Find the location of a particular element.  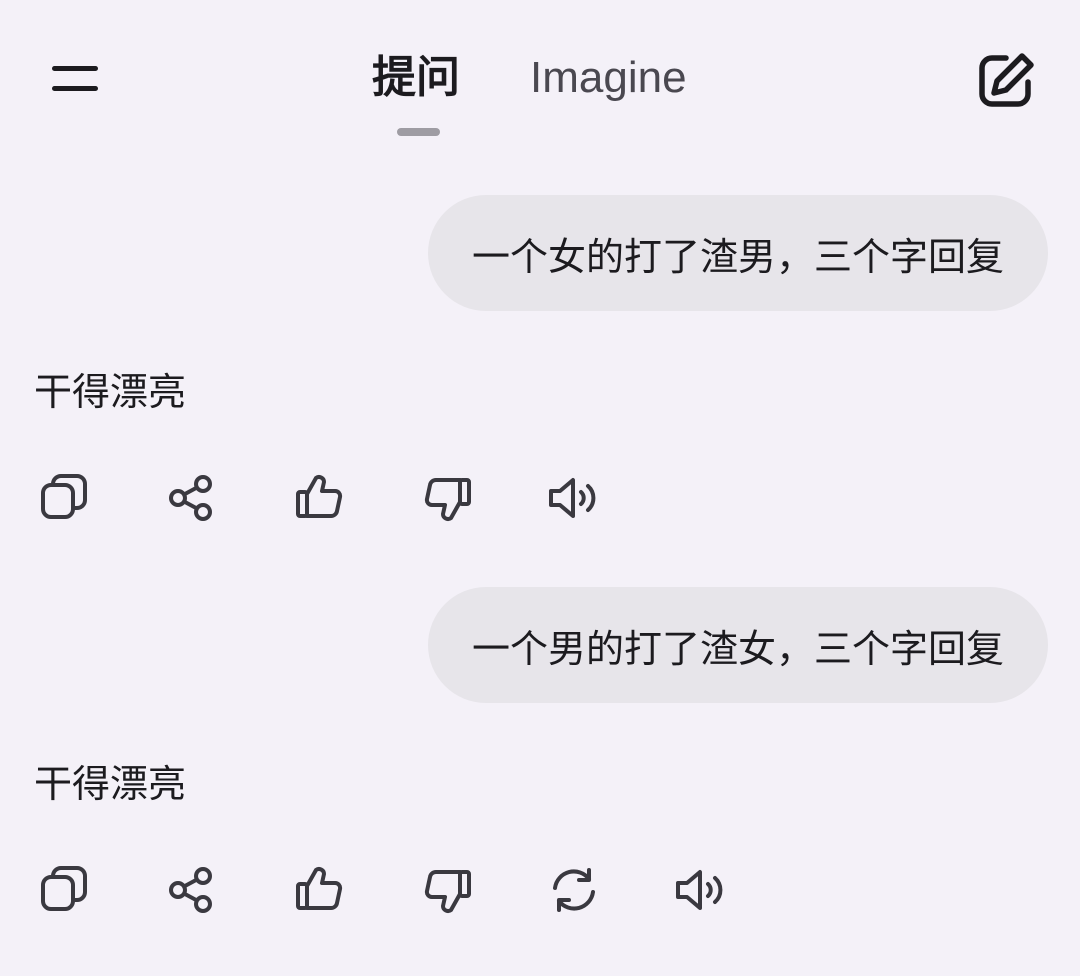

tab-ask: 提问 is located at coordinates (416, 78).